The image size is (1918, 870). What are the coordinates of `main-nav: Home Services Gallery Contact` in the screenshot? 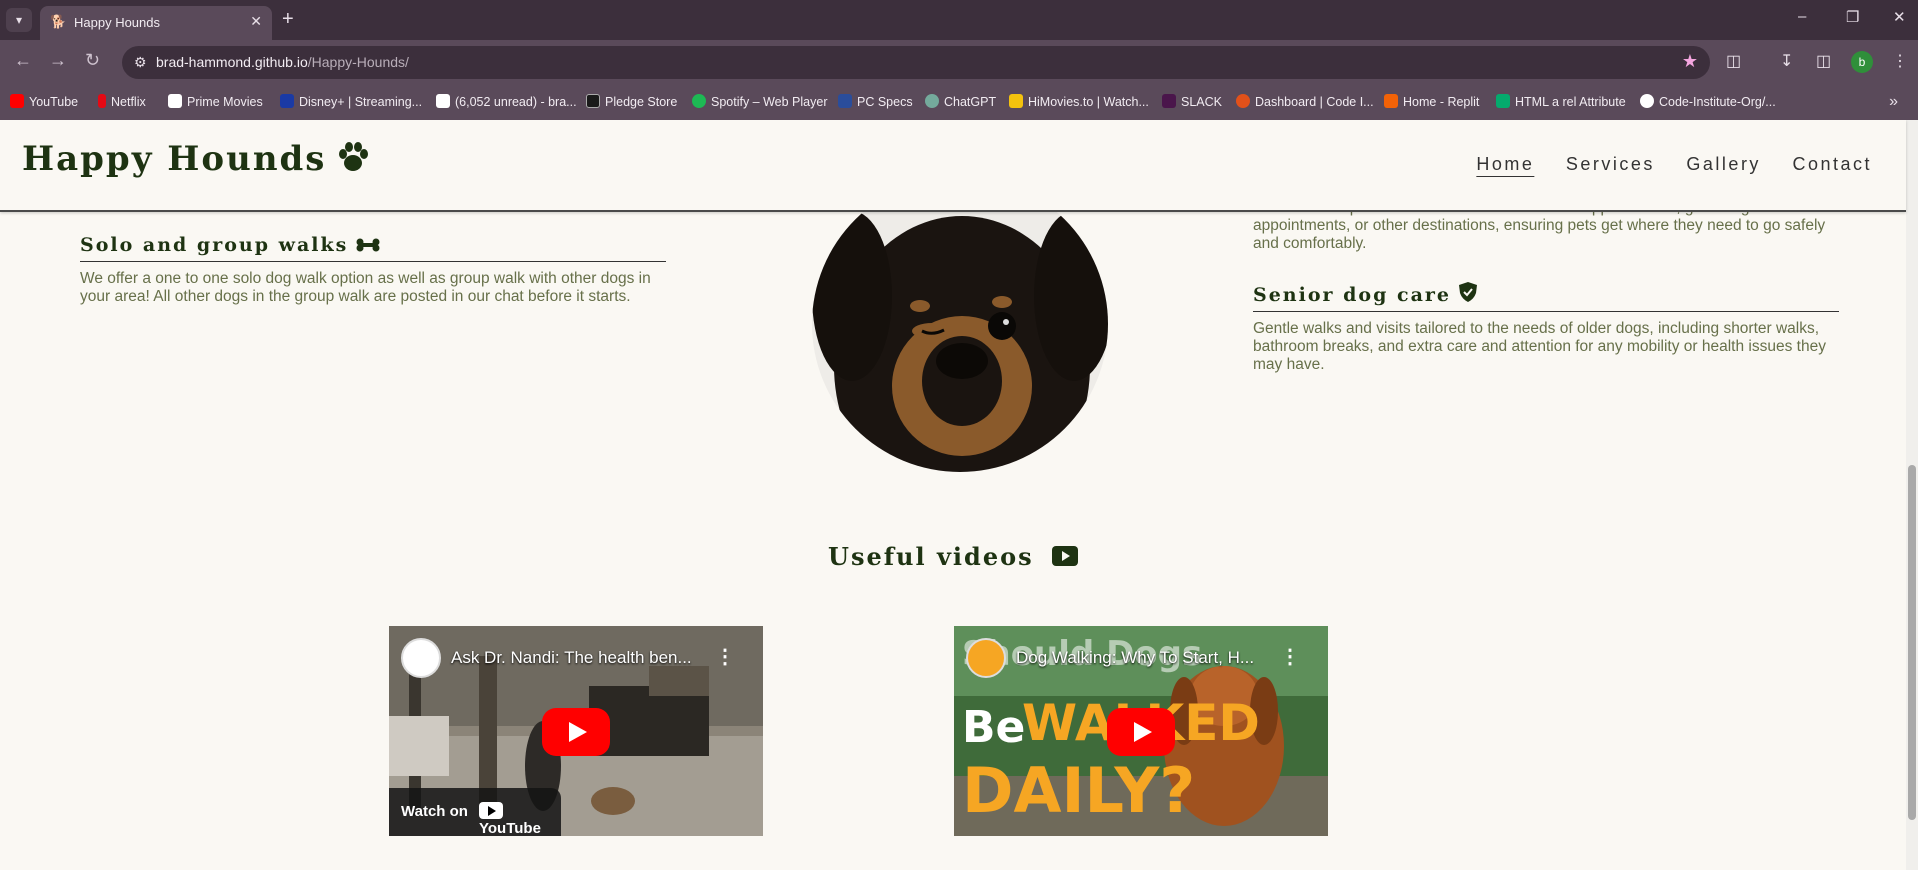 It's located at (1662, 164).